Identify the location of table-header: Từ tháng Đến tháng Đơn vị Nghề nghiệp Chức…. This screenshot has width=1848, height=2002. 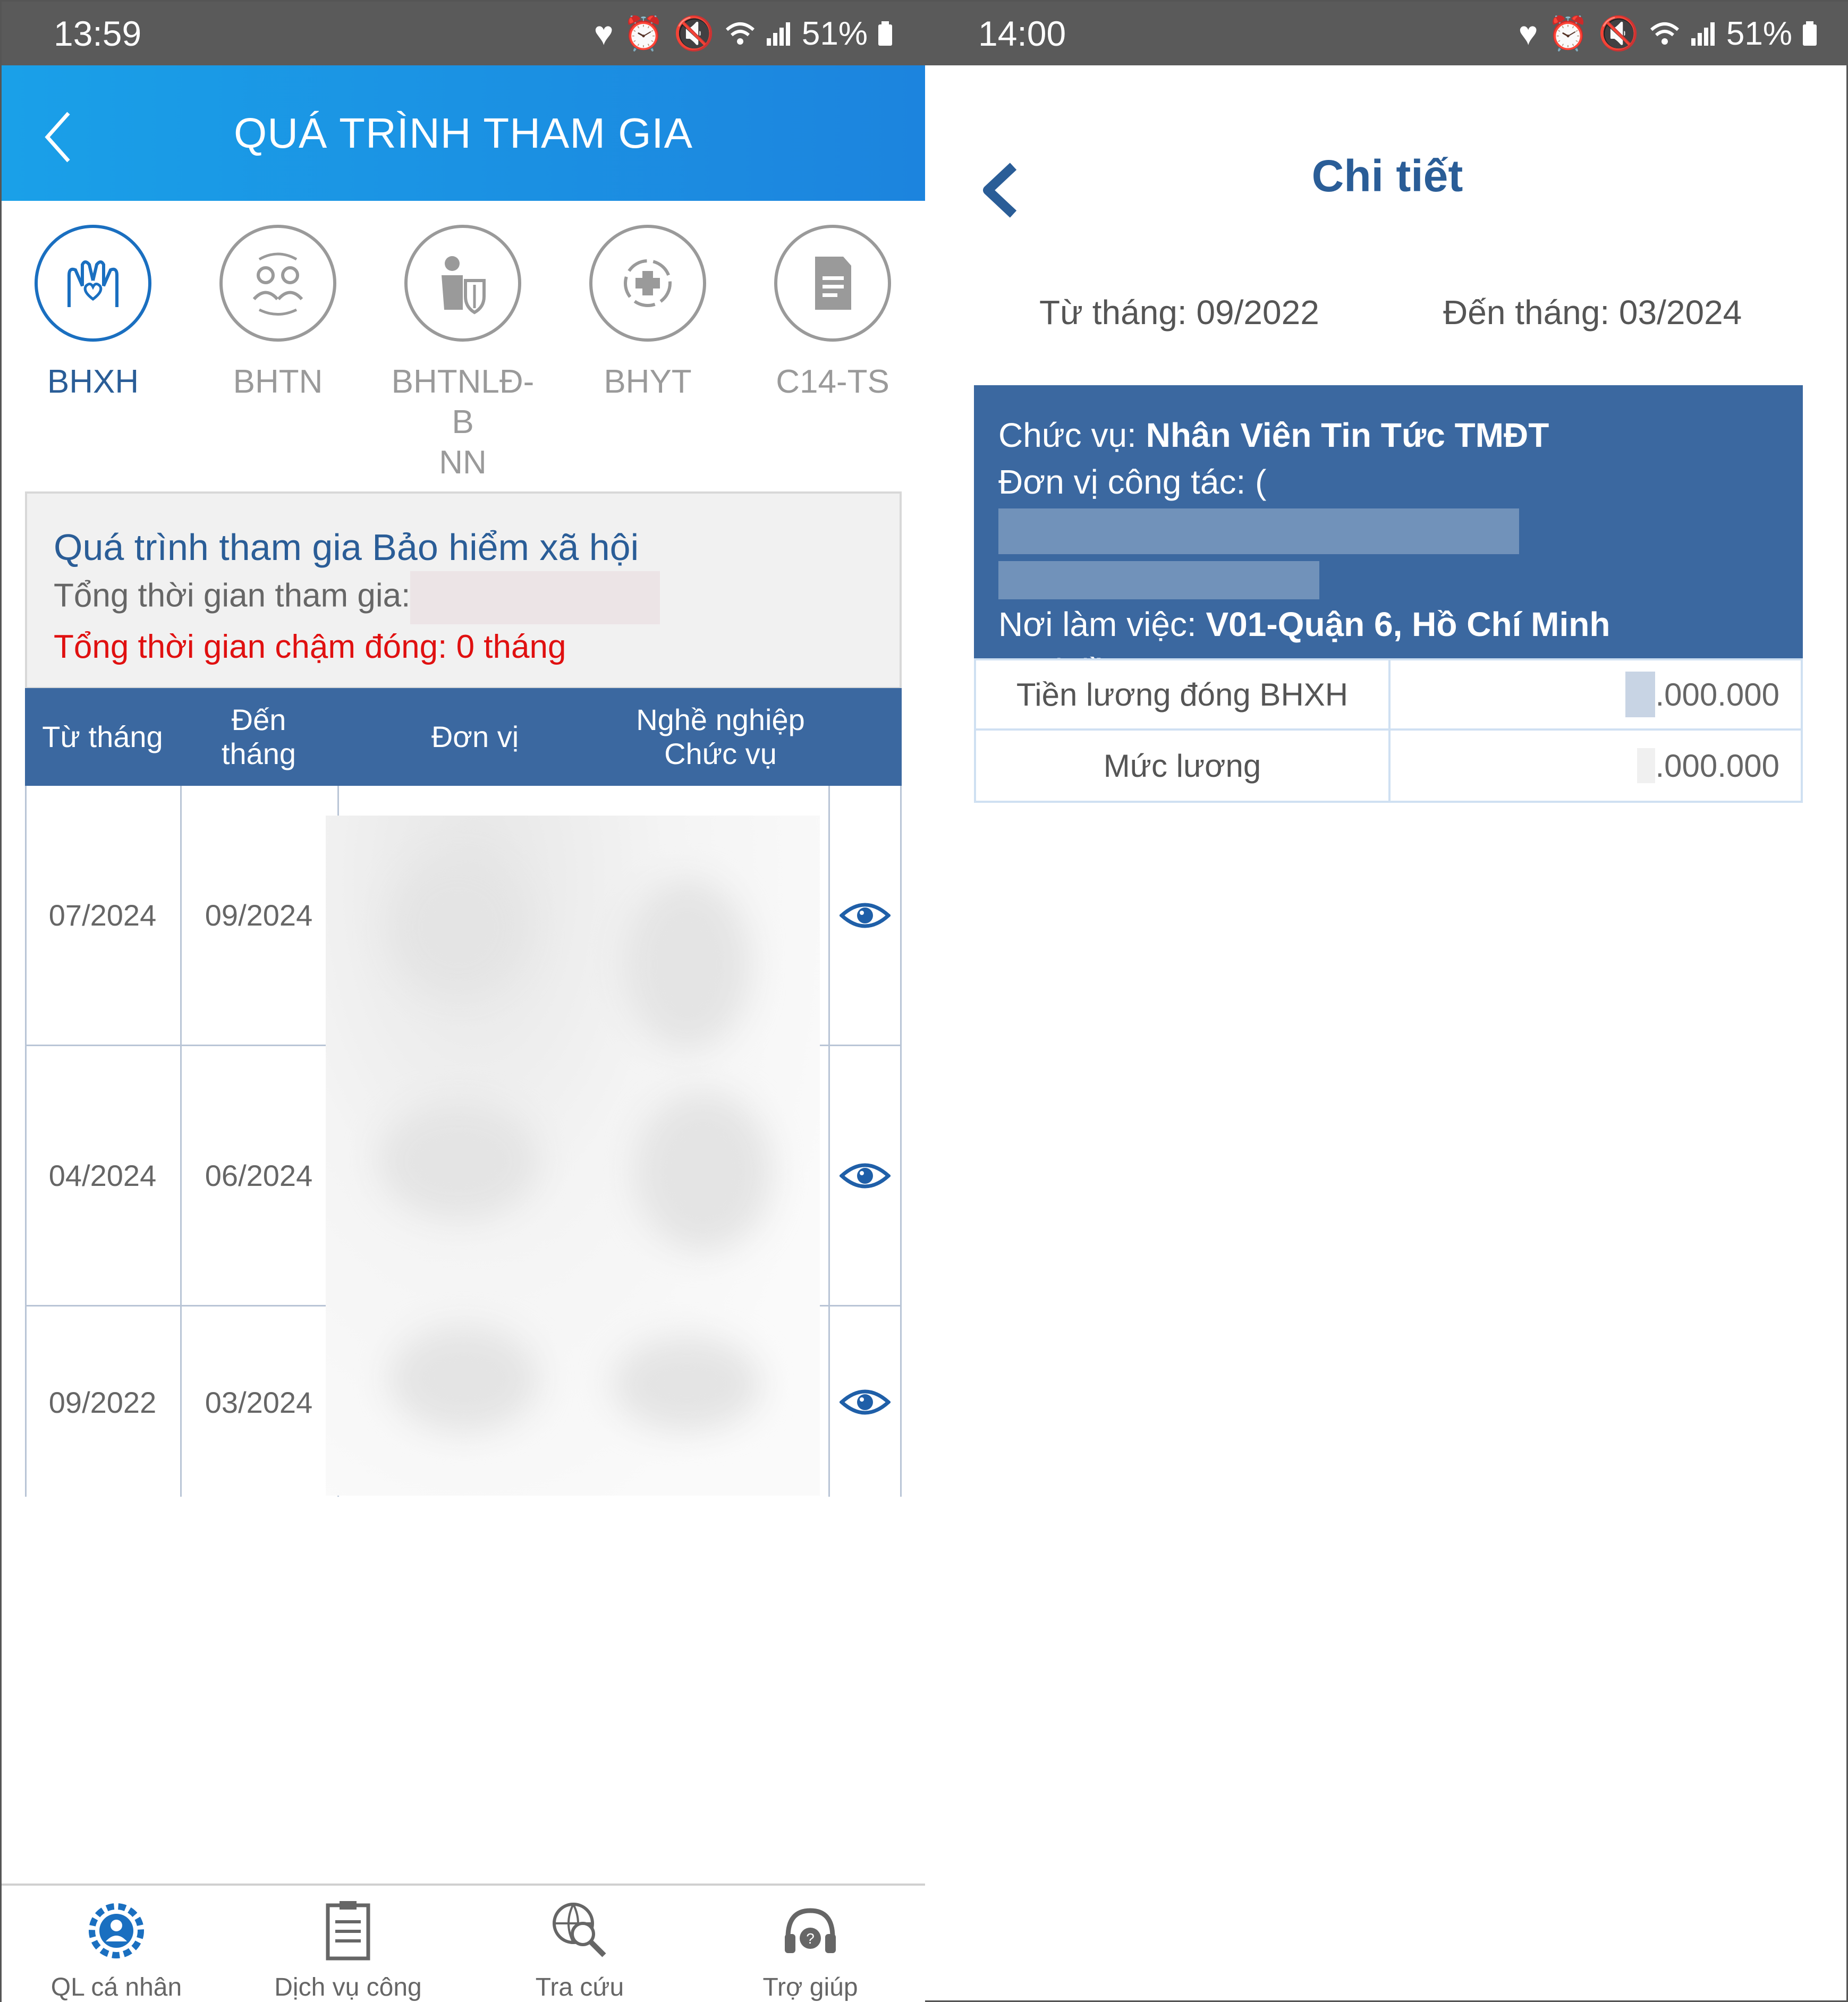
(463, 737).